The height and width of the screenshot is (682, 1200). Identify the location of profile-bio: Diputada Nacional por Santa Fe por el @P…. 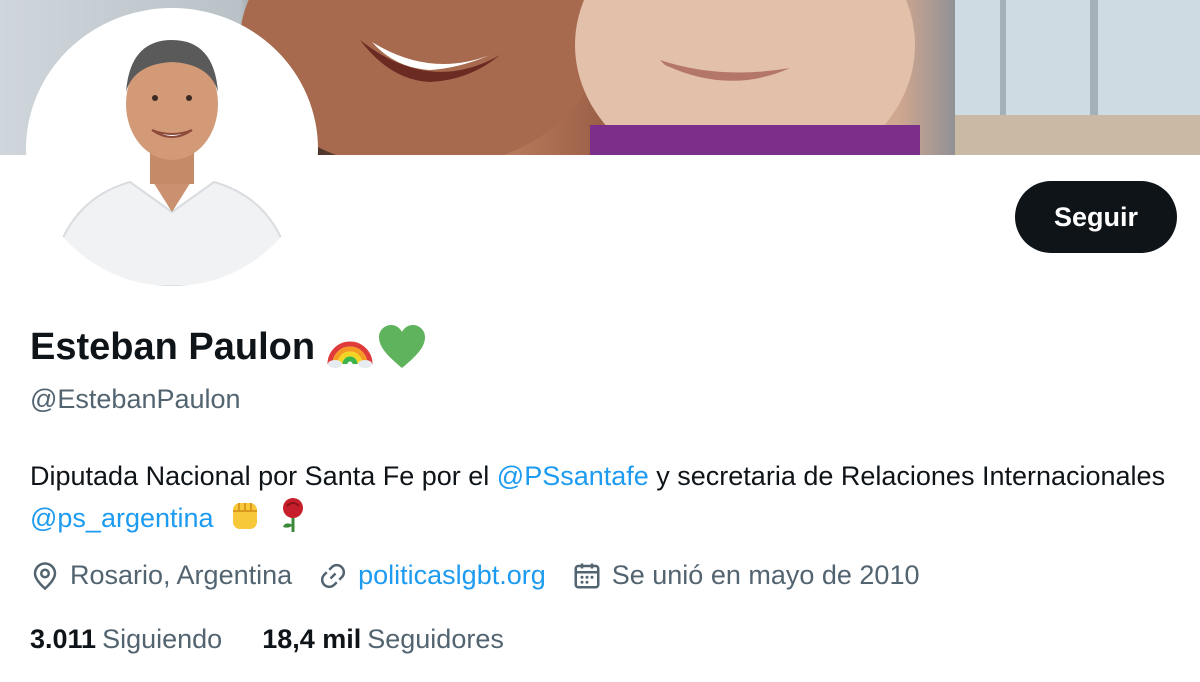
(600, 497).